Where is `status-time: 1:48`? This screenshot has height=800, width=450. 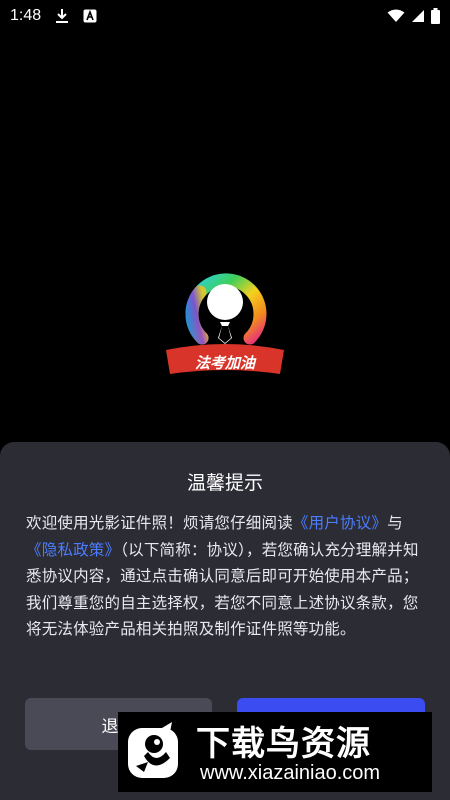 status-time: 1:48 is located at coordinates (26, 15).